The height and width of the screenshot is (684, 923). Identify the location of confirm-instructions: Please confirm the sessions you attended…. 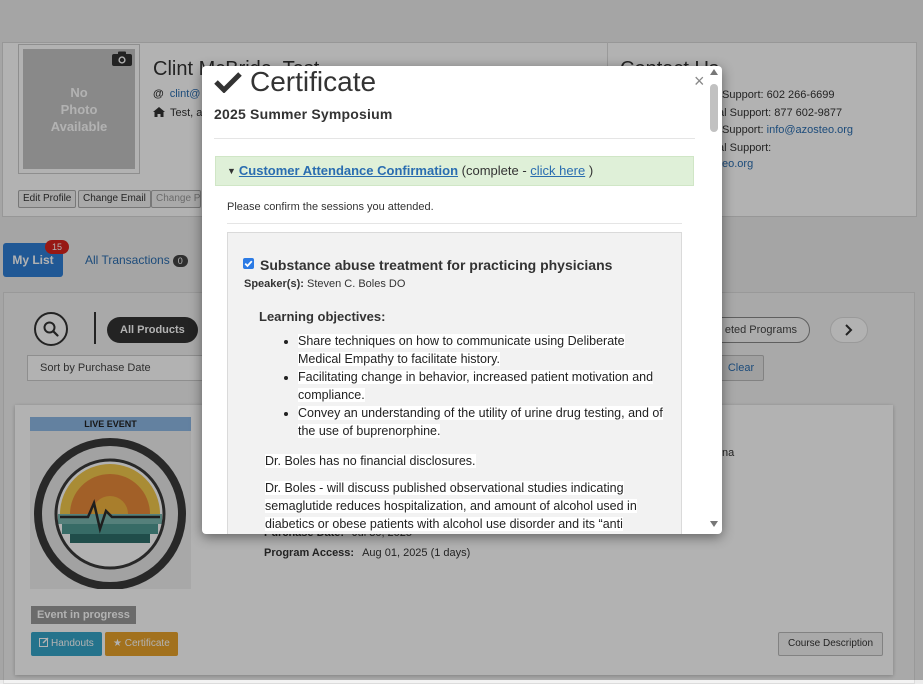
(330, 207).